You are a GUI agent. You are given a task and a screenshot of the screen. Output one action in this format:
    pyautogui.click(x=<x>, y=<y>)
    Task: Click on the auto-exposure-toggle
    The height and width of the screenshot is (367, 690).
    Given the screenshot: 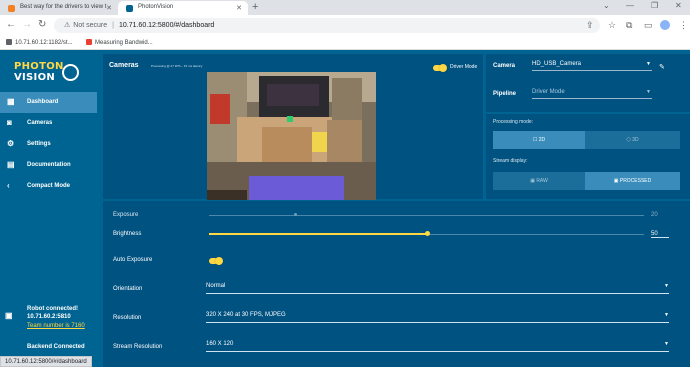 What is the action you would take?
    pyautogui.click(x=216, y=261)
    